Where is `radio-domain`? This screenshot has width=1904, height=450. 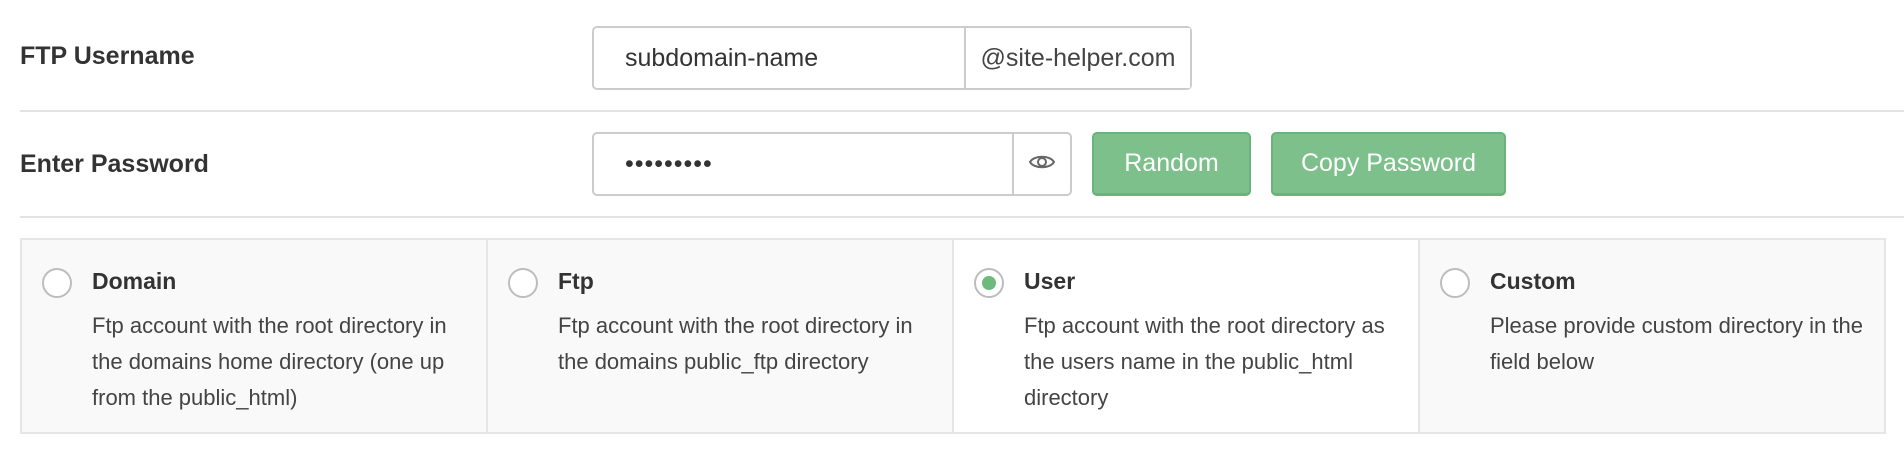
radio-domain is located at coordinates (57, 283).